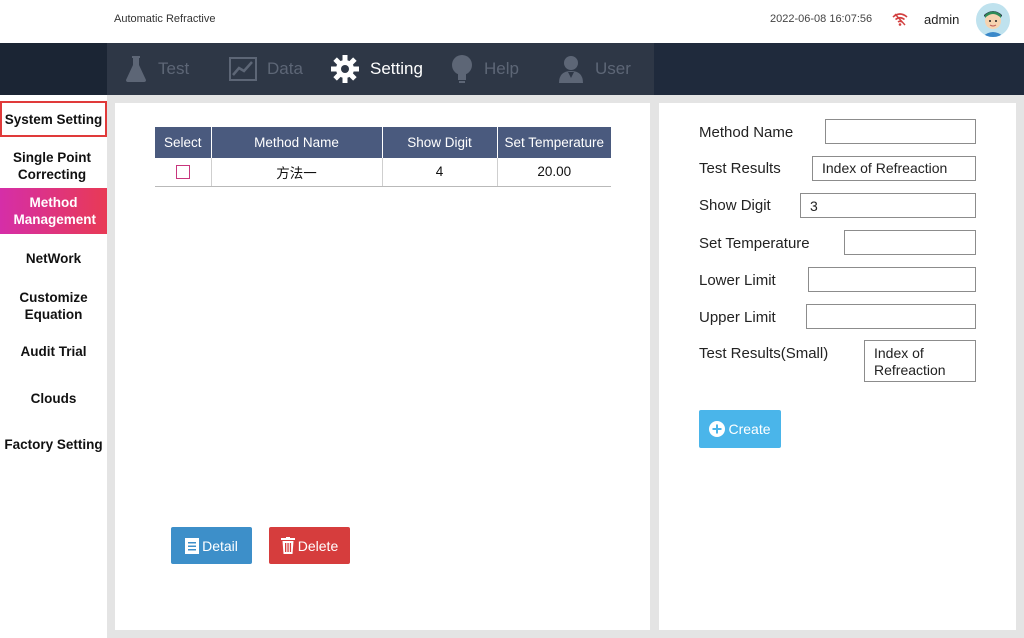 The image size is (1024, 638). I want to click on lightbulb-icon, so click(462, 69).